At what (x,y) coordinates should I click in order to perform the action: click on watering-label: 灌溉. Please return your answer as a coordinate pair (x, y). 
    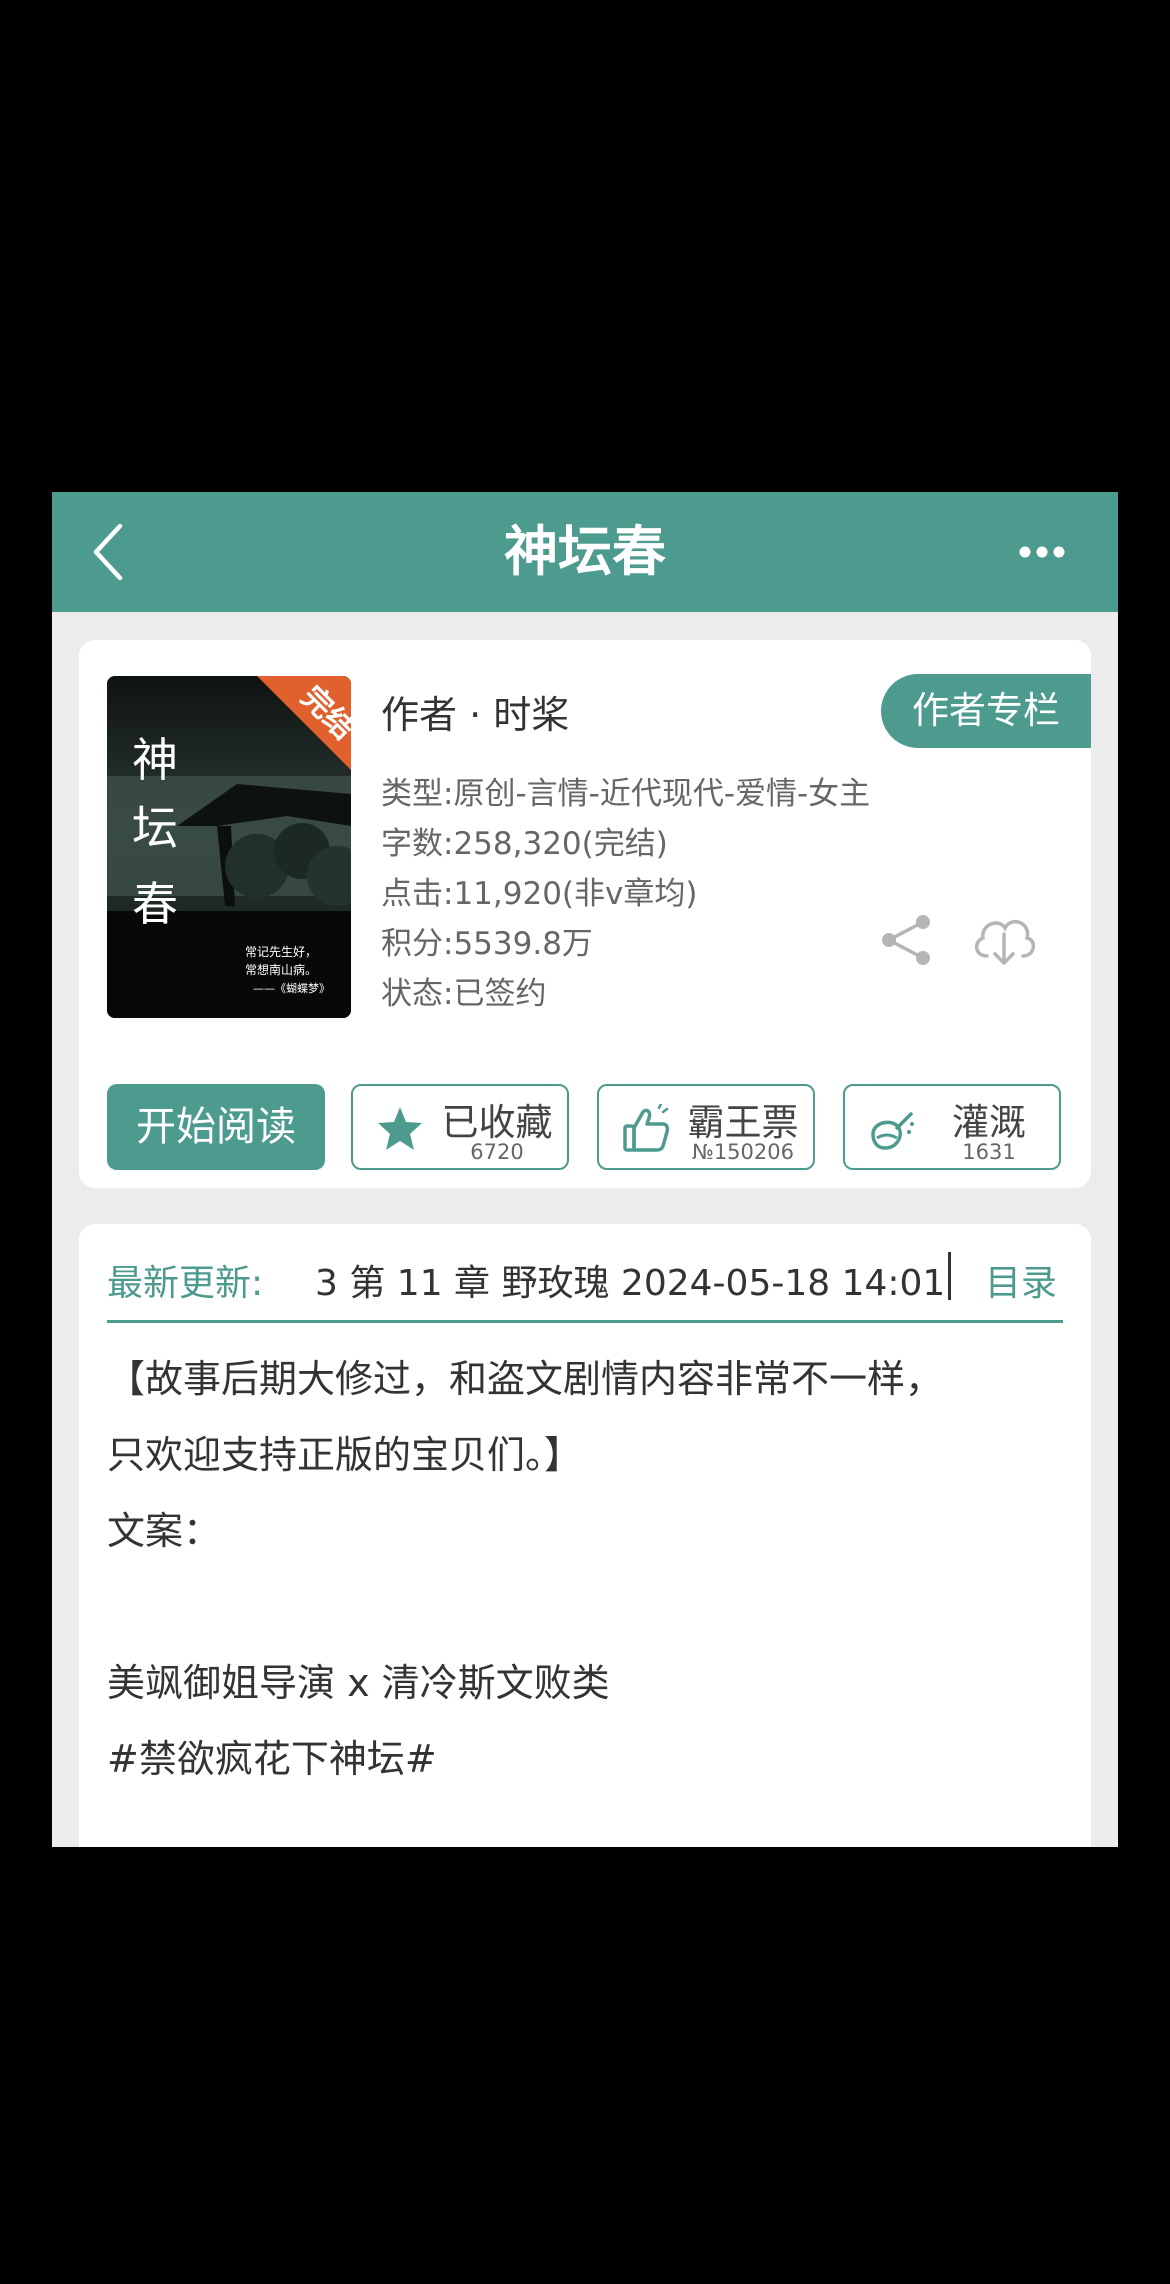
    Looking at the image, I should click on (989, 1122).